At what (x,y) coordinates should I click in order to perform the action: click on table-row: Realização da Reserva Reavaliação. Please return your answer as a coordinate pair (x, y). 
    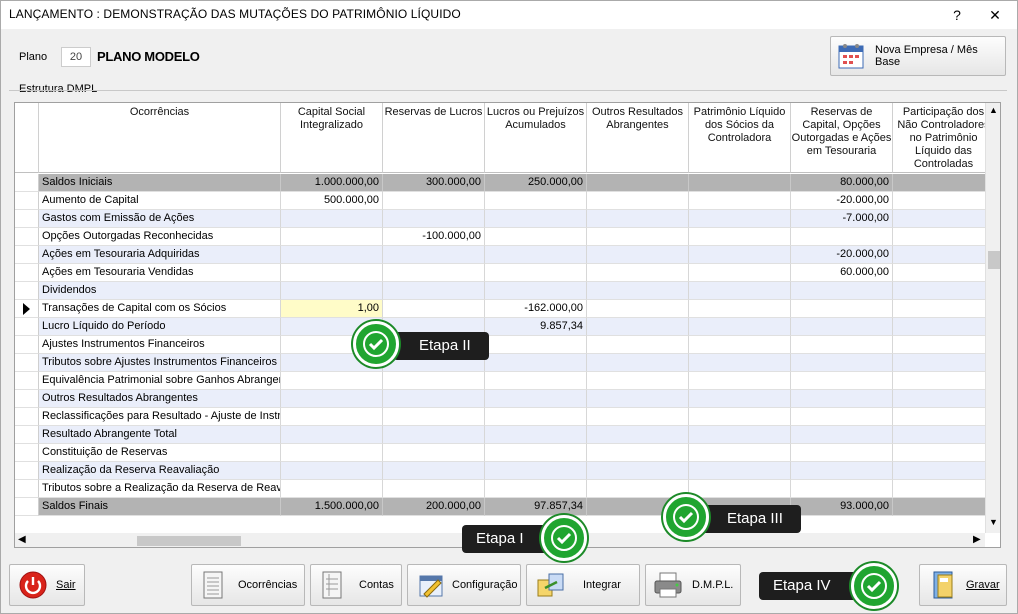
    Looking at the image, I should click on (505, 471).